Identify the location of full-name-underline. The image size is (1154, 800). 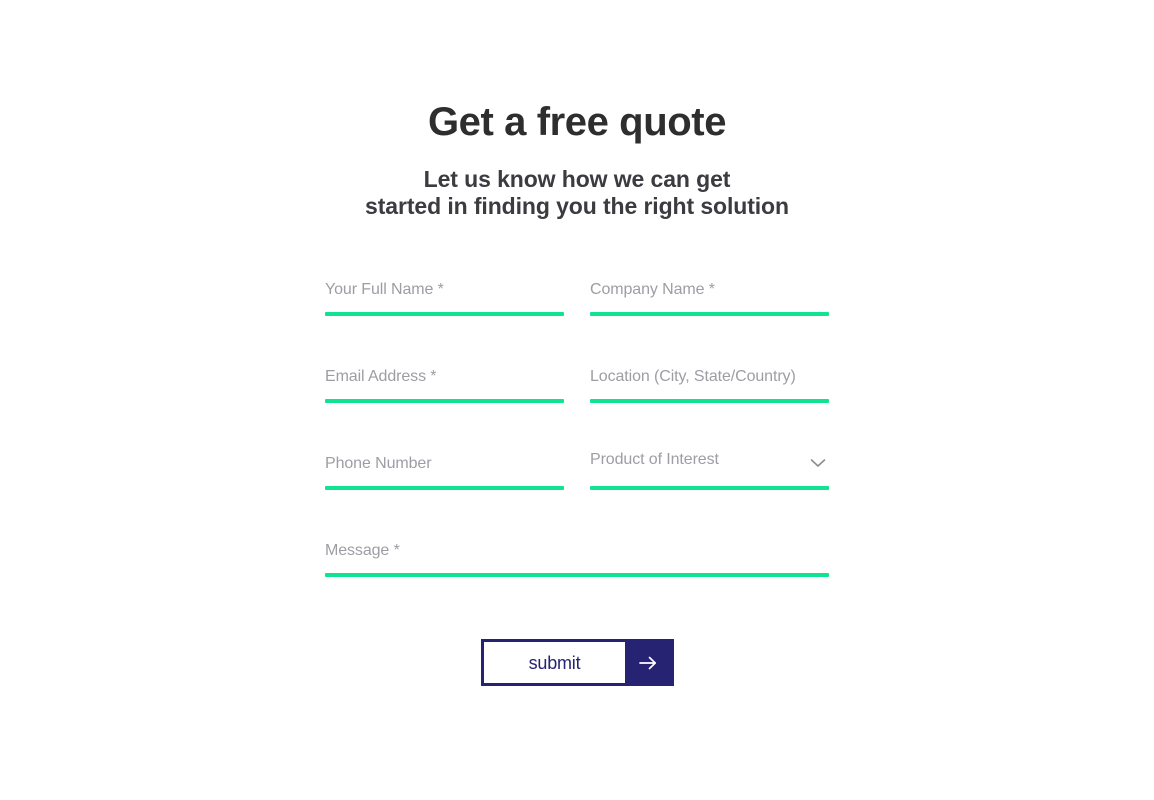
(444, 314).